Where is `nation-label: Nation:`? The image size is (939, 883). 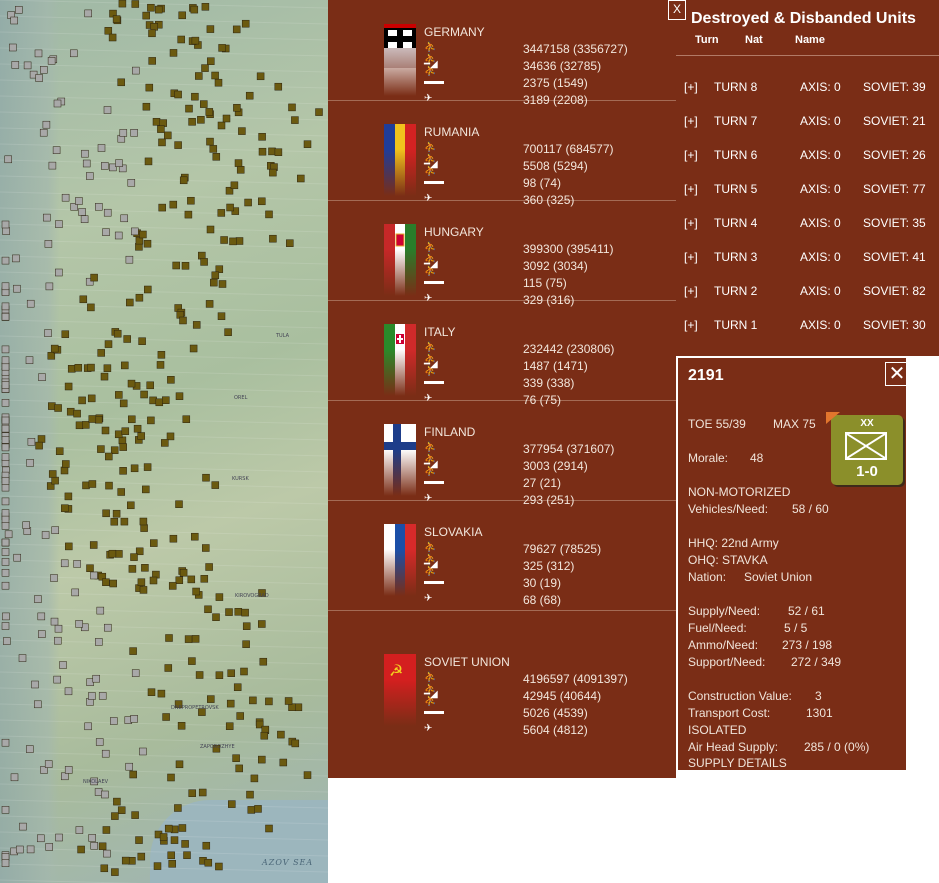 nation-label: Nation: is located at coordinates (707, 577).